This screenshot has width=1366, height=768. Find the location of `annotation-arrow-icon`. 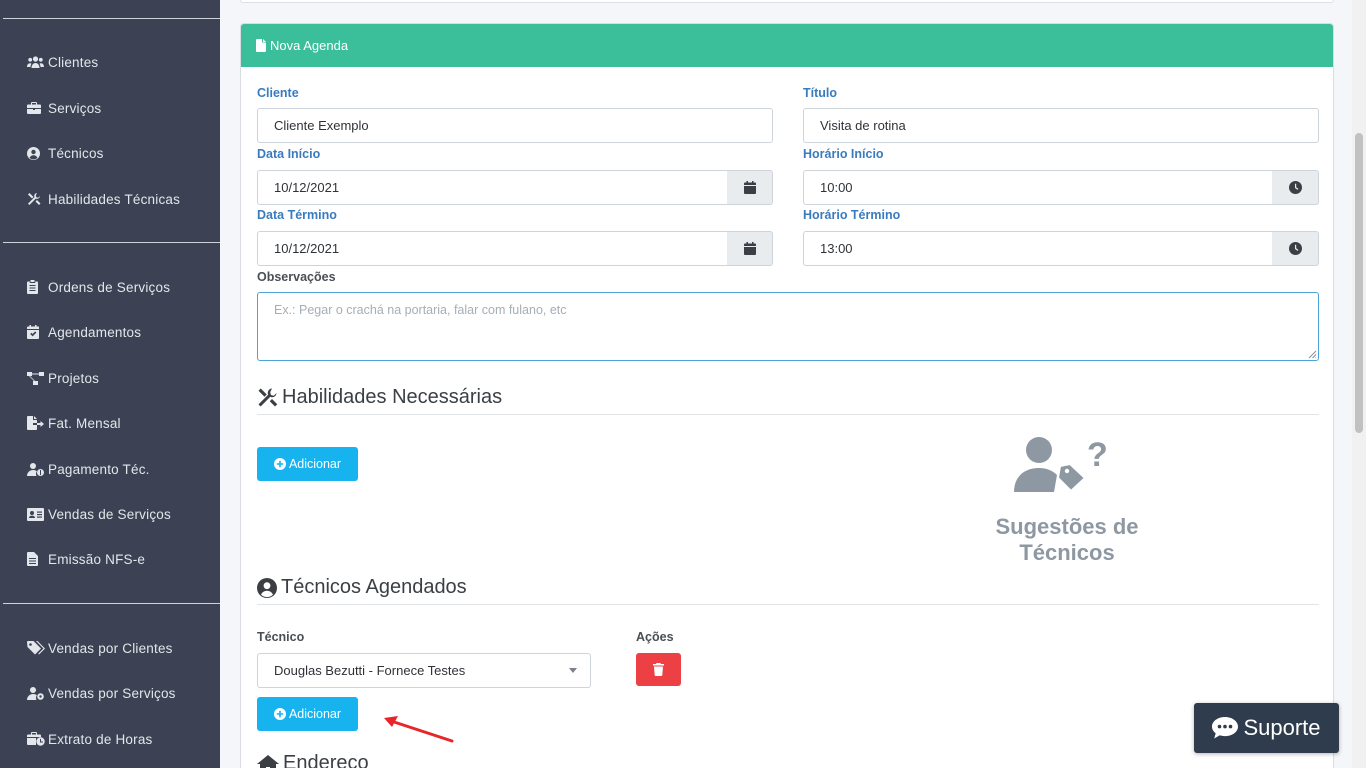

annotation-arrow-icon is located at coordinates (419, 729).